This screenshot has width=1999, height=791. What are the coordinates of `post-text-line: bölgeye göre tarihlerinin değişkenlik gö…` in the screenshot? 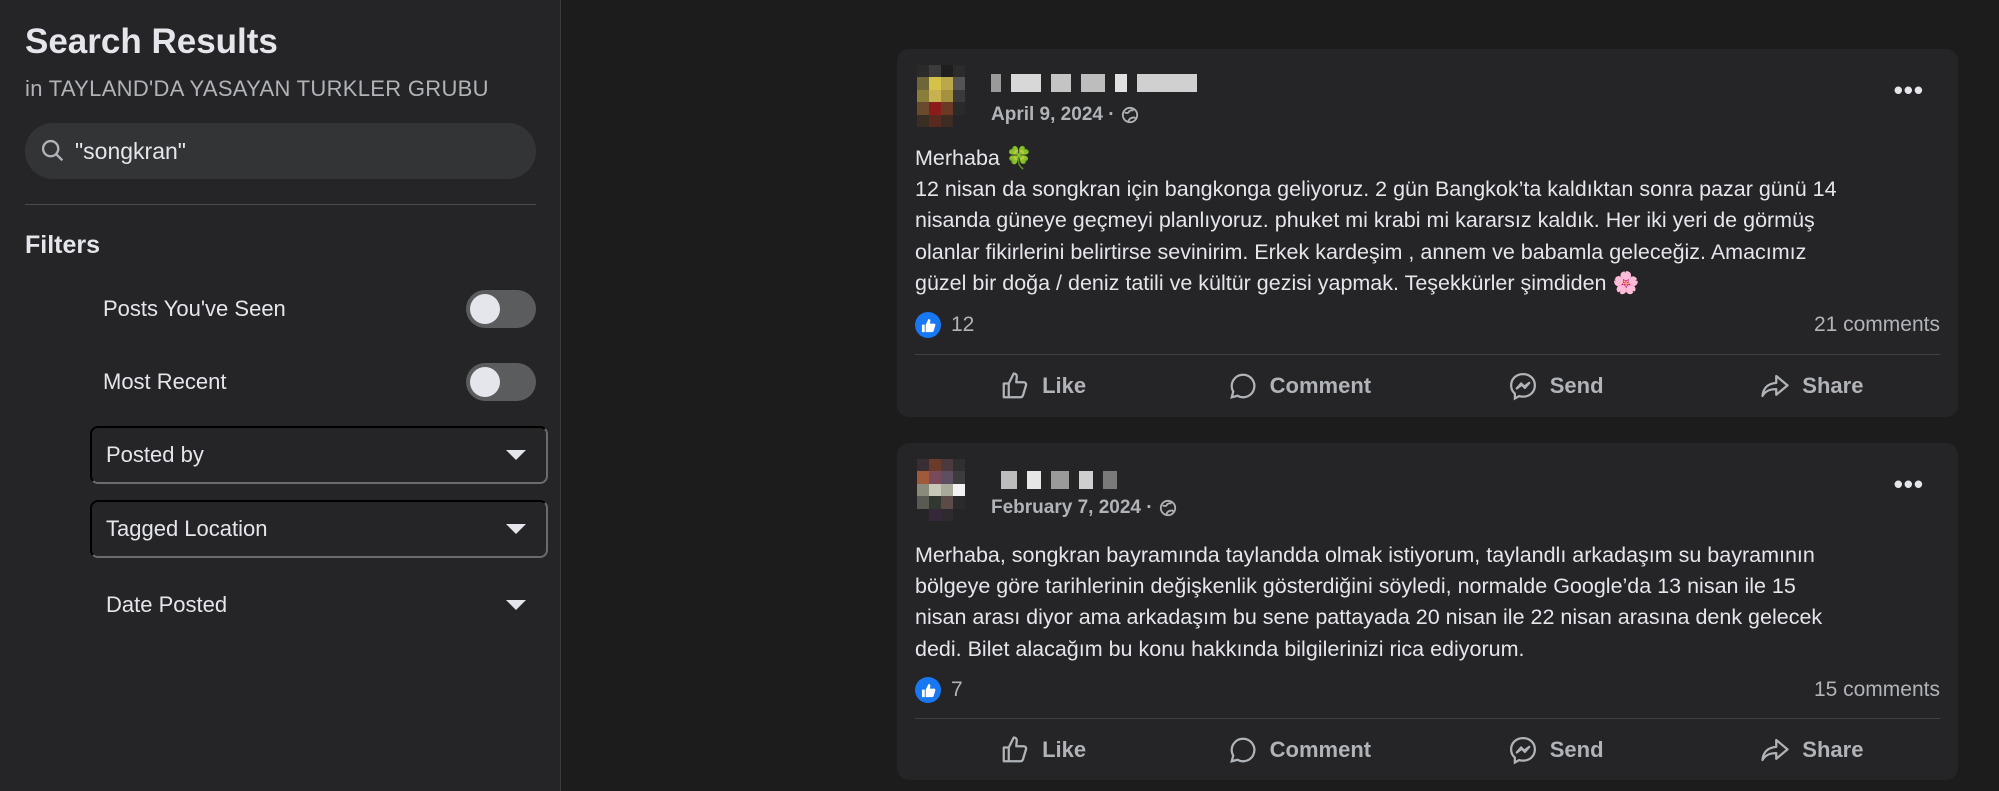 It's located at (1355, 586).